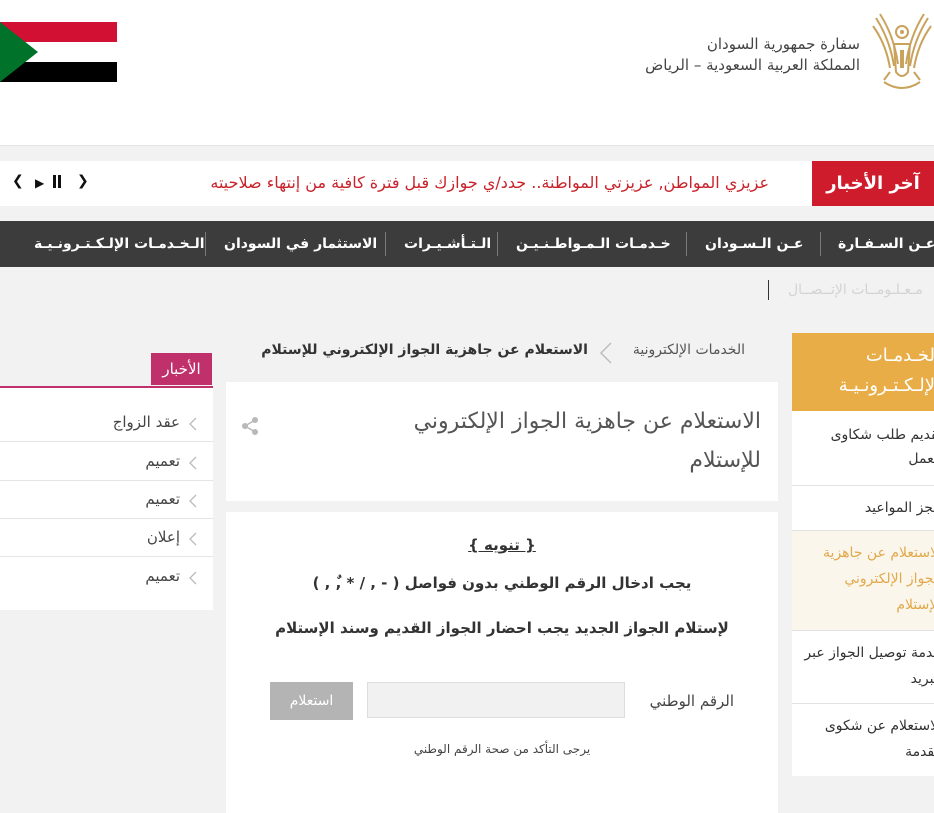  Describe the element at coordinates (768, 290) in the screenshot. I see `subnav-divider` at that location.